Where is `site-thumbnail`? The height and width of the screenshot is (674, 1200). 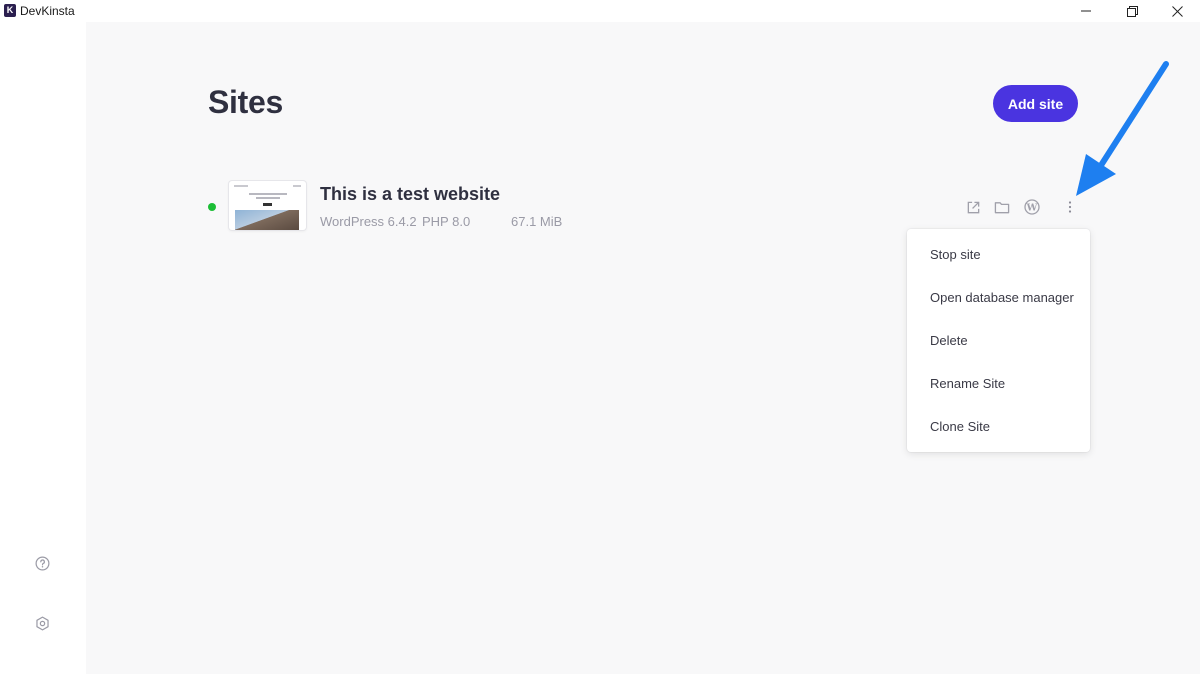 site-thumbnail is located at coordinates (267, 205).